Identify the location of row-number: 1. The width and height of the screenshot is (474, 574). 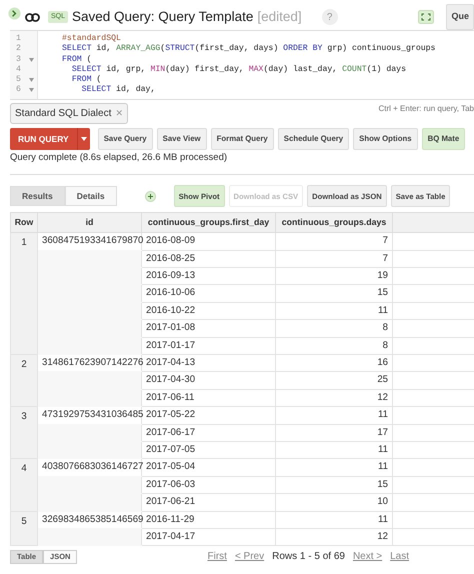
(24, 293).